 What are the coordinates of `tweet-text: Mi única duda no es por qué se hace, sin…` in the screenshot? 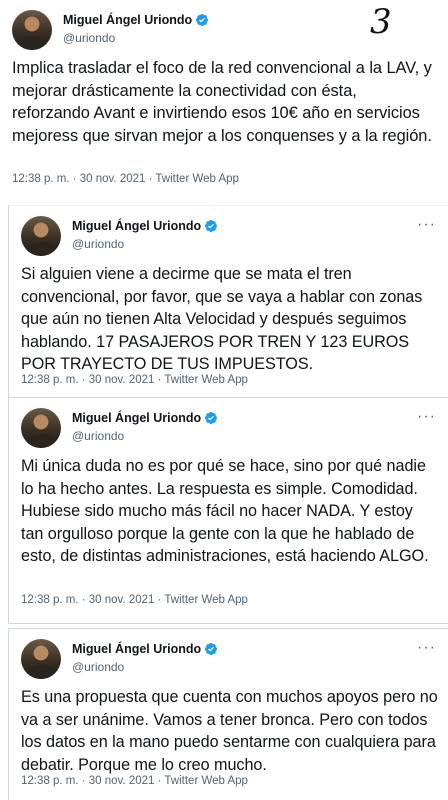 It's located at (225, 511).